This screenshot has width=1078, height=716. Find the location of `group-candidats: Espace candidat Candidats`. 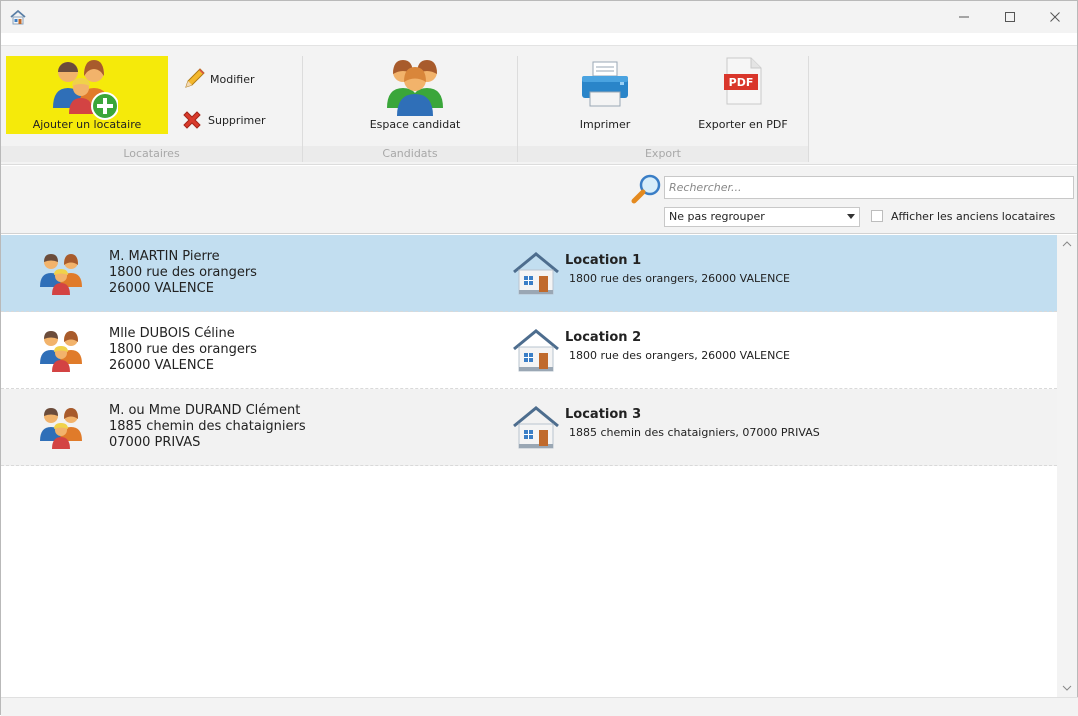

group-candidats: Espace candidat Candidats is located at coordinates (410, 109).